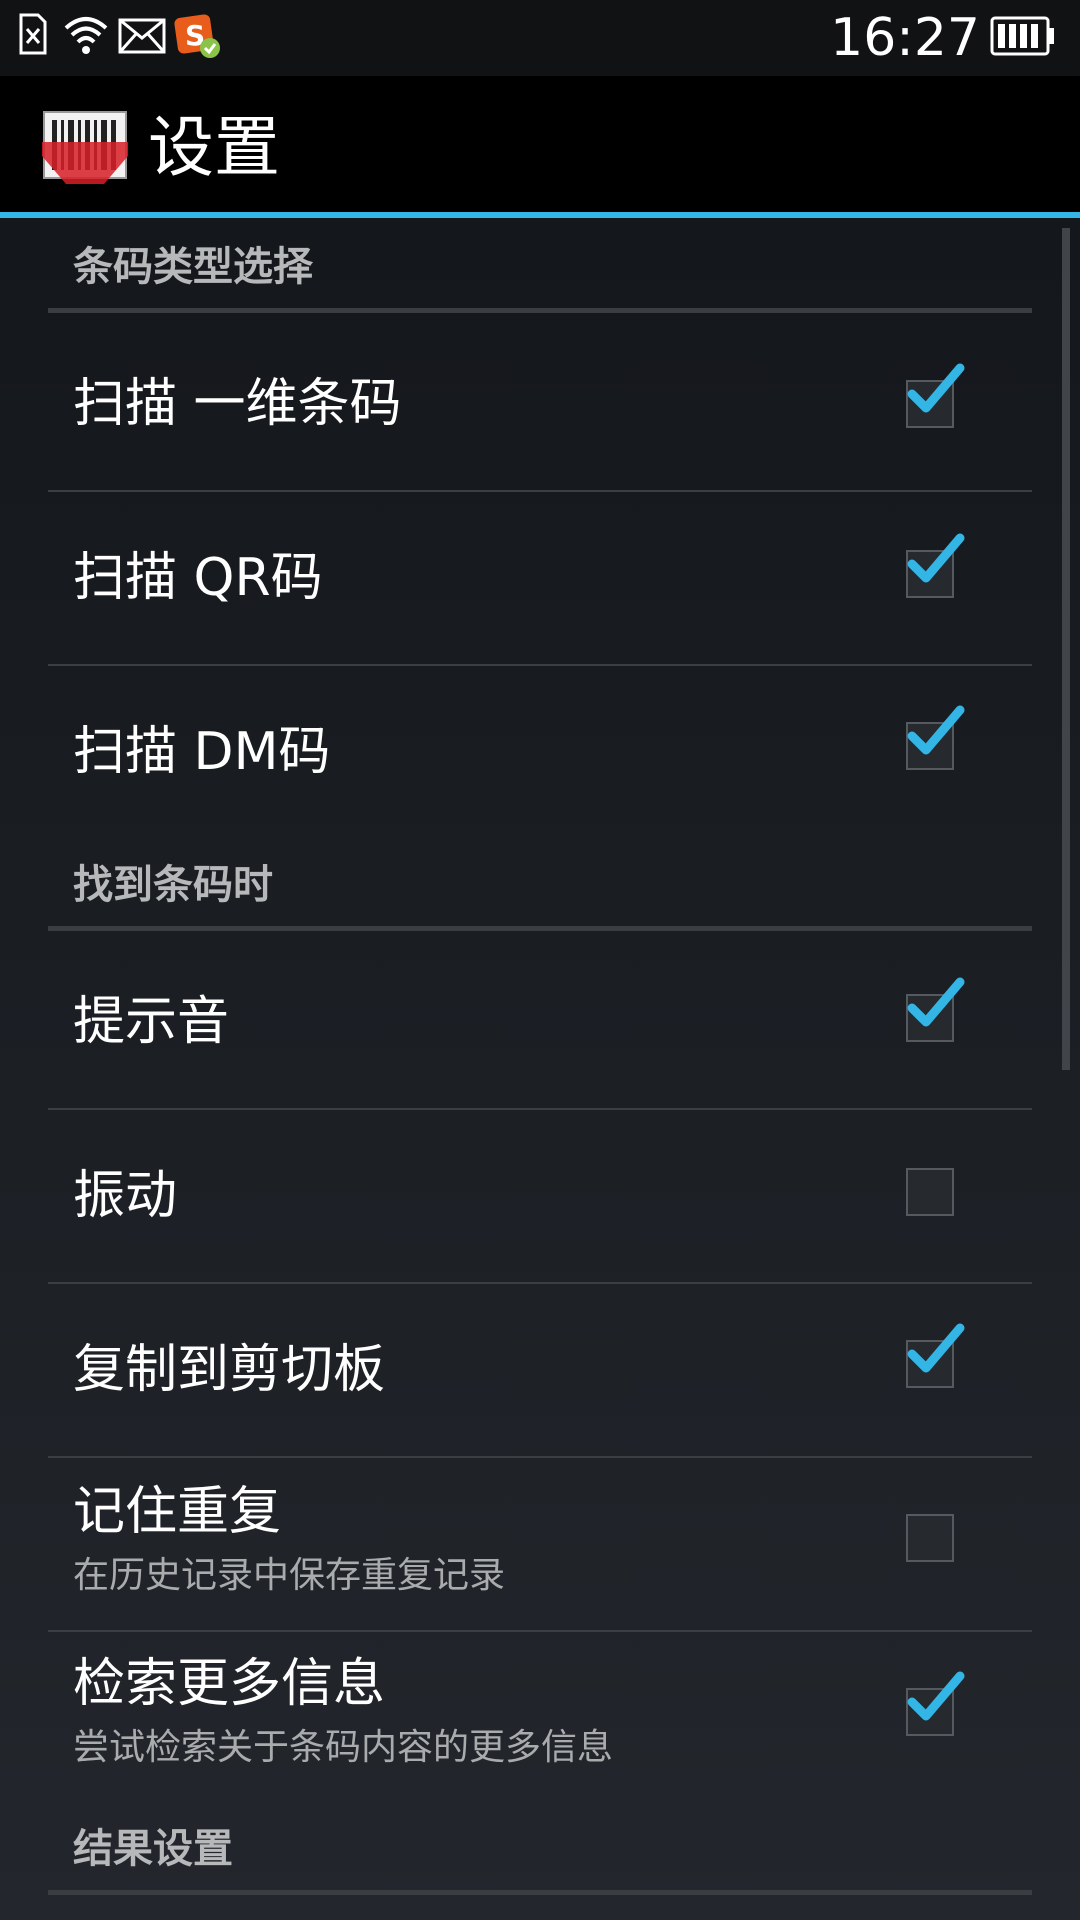  Describe the element at coordinates (198, 578) in the screenshot. I see `pref-title: 扫描 QR码` at that location.